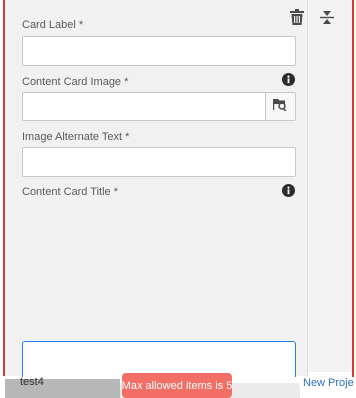  Describe the element at coordinates (297, 17) in the screenshot. I see `trash-icon` at that location.